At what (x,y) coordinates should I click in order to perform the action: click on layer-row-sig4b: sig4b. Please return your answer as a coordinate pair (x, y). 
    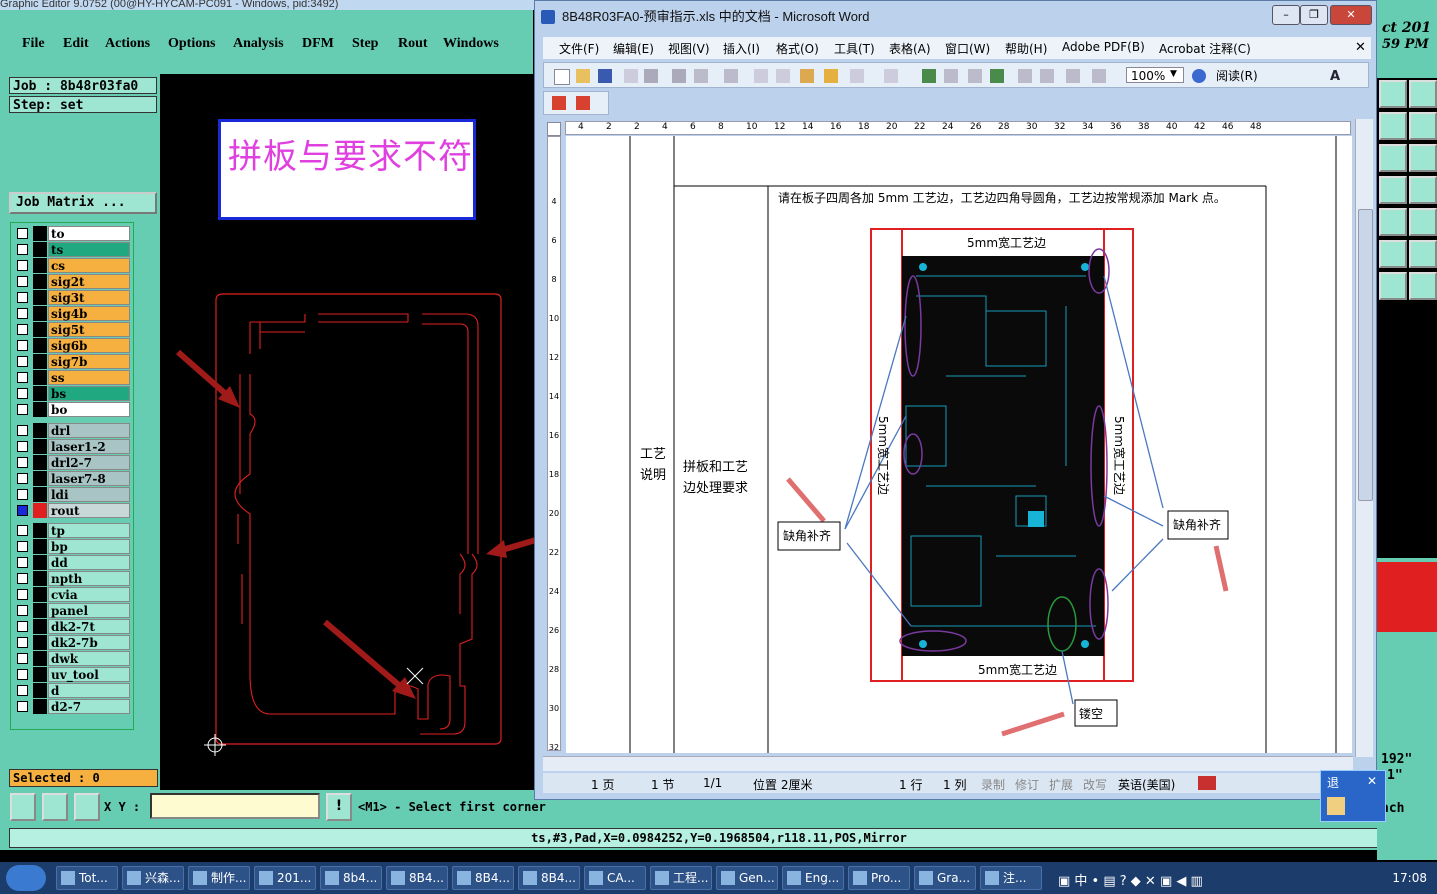
    Looking at the image, I should click on (71, 313).